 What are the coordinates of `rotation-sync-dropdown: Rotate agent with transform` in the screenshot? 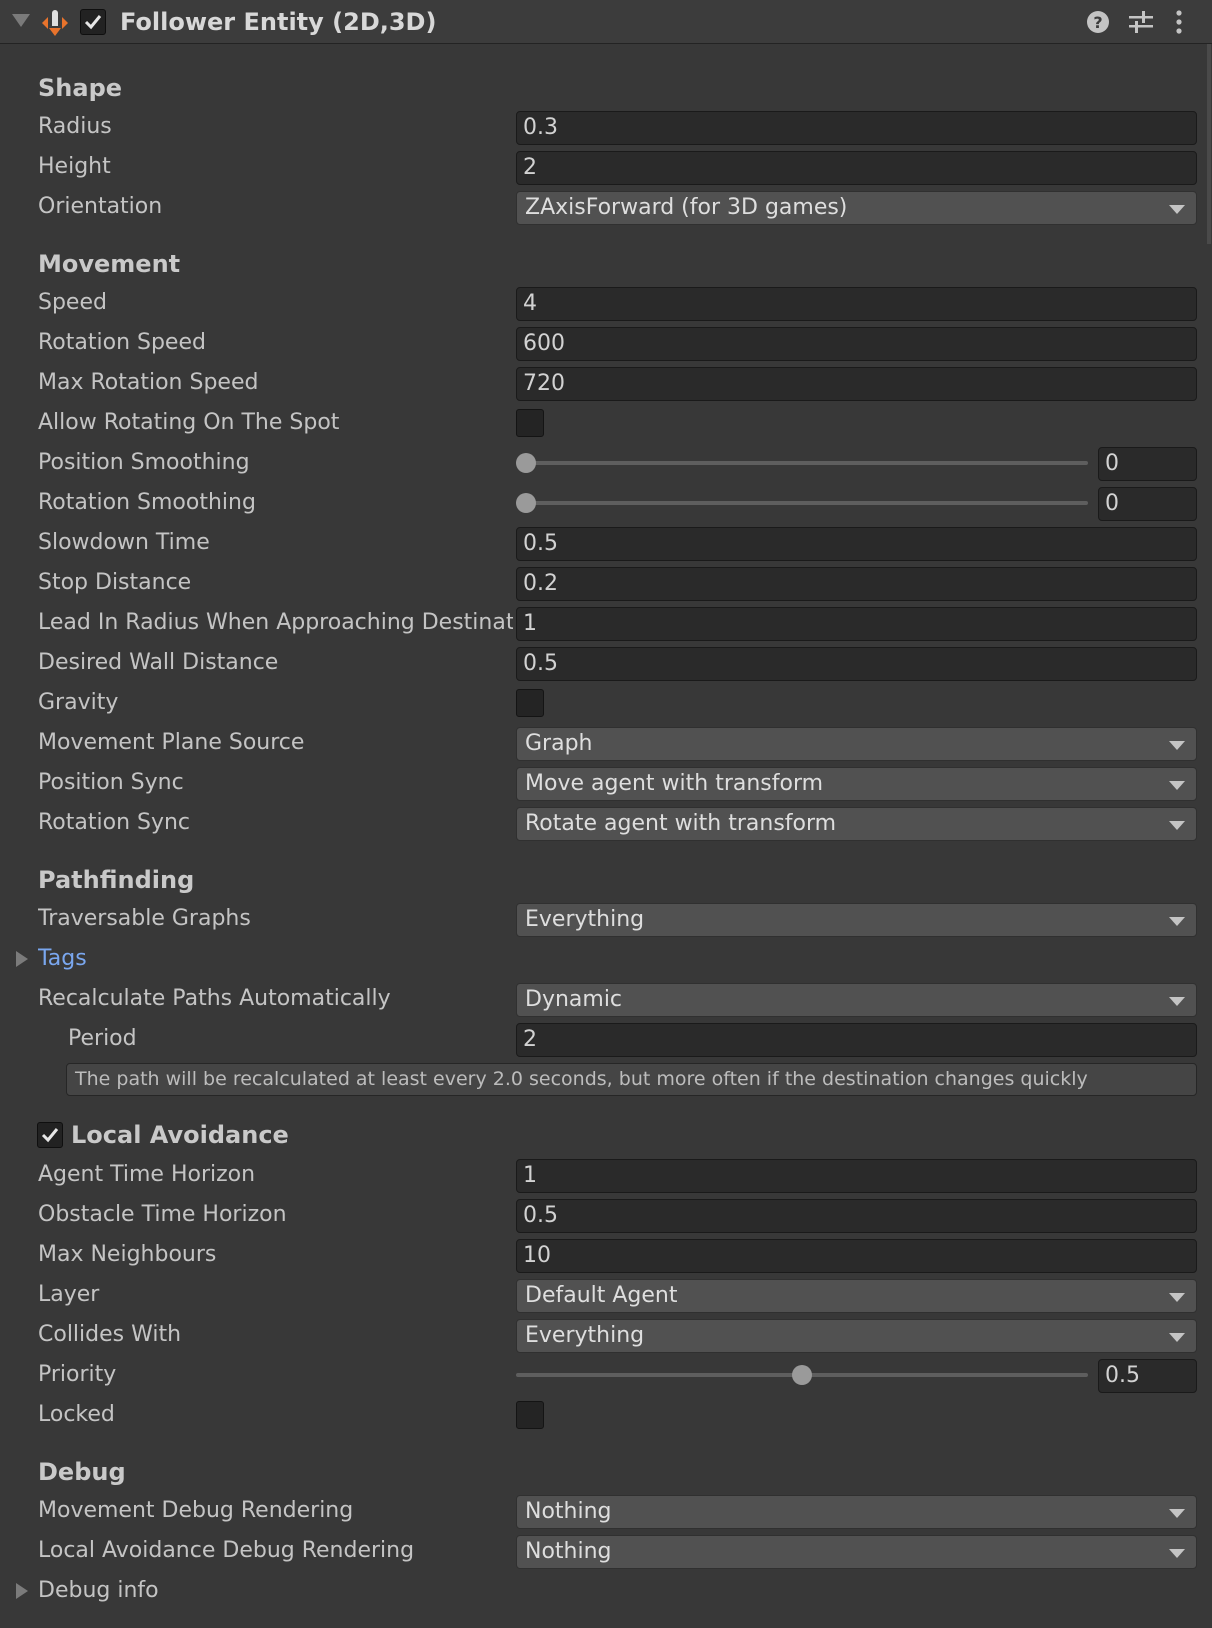 It's located at (856, 824).